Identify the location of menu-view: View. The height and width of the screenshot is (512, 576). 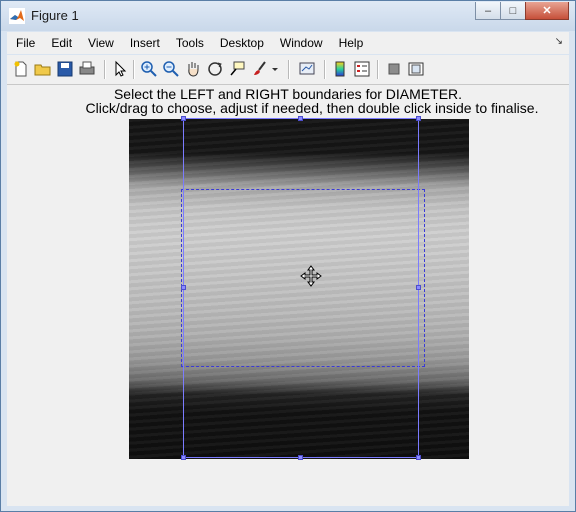
(101, 43).